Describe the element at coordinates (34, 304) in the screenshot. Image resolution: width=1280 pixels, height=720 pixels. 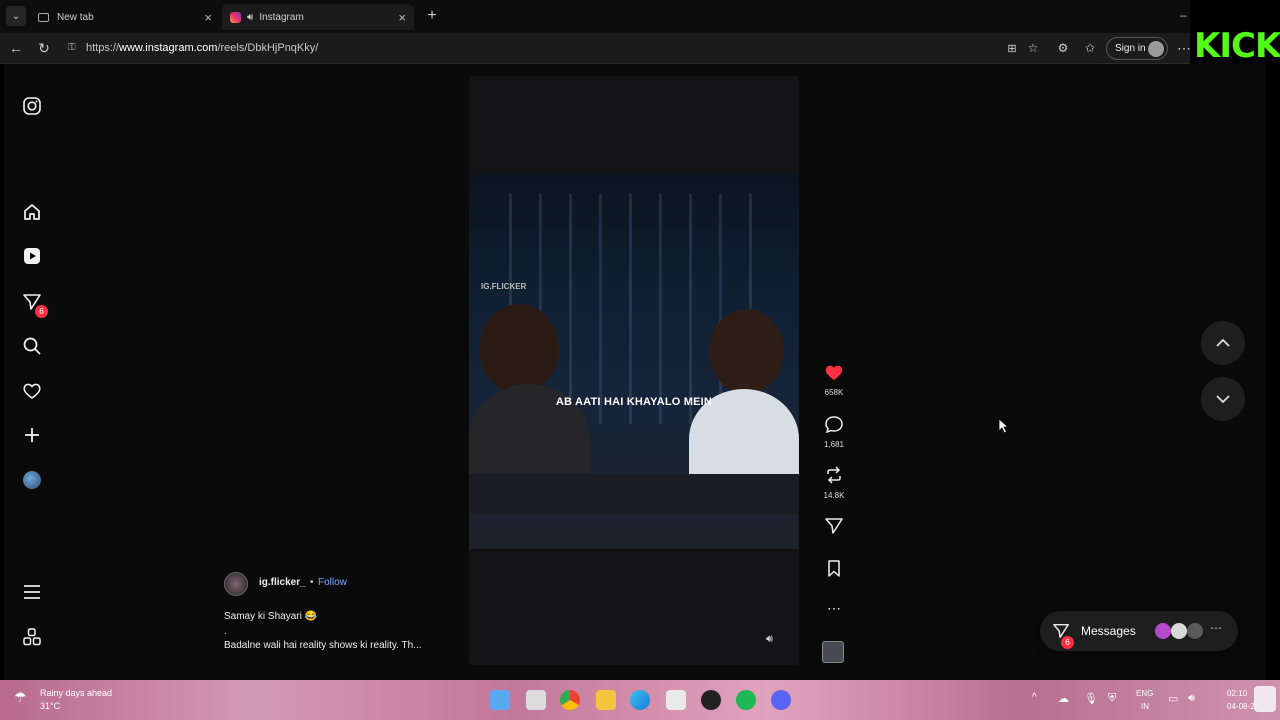
I see `messages-nav-icon: 6` at that location.